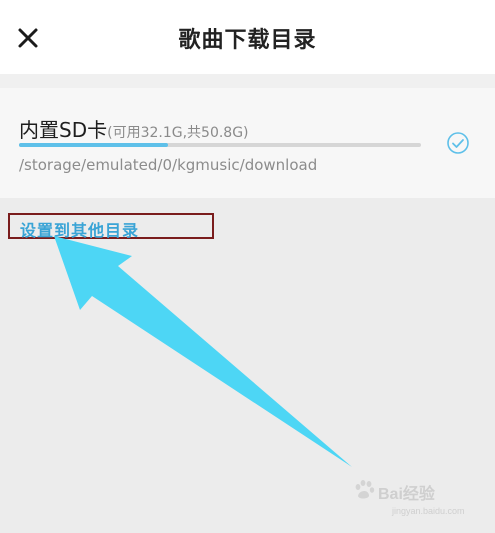  What do you see at coordinates (220, 145) in the screenshot?
I see `storage-usage-bar` at bounding box center [220, 145].